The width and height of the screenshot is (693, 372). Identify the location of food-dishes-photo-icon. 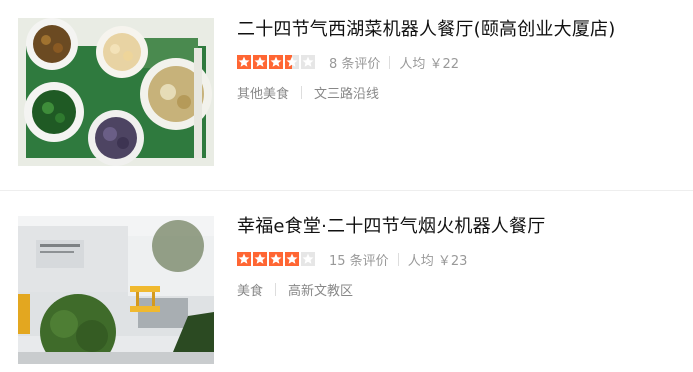
(116, 92).